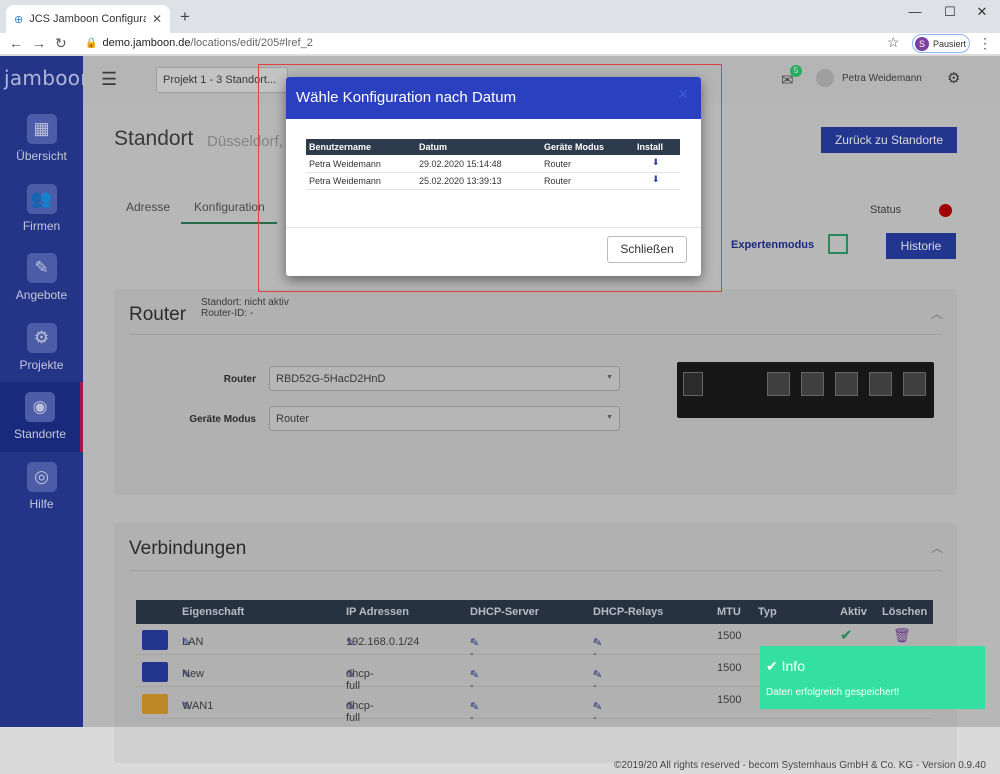  I want to click on url-path: /locations/edit/205#lref_2, so click(251, 43).